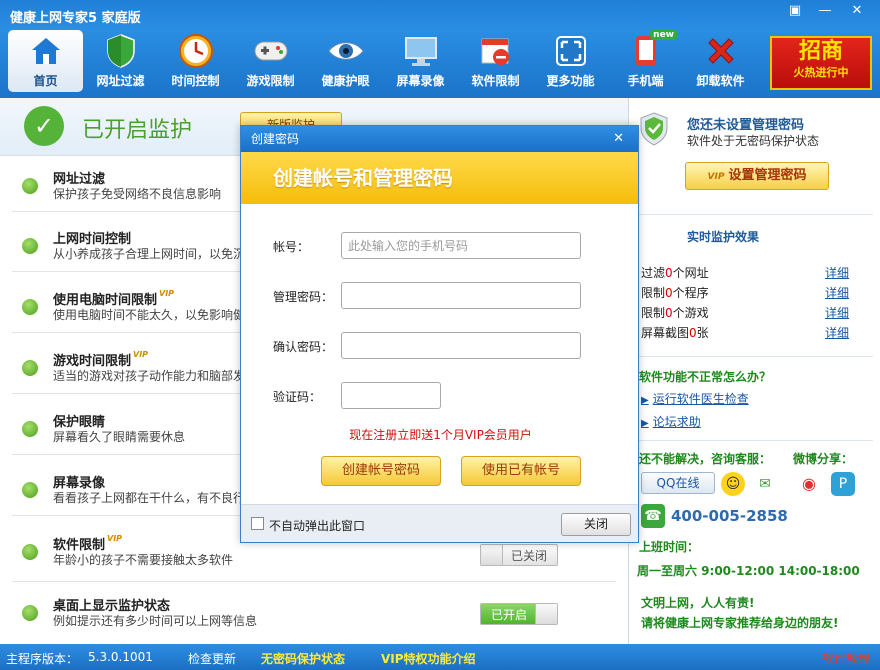 This screenshot has width=880, height=670. I want to click on toolbar-uninstall: 卸载软件, so click(720, 61).